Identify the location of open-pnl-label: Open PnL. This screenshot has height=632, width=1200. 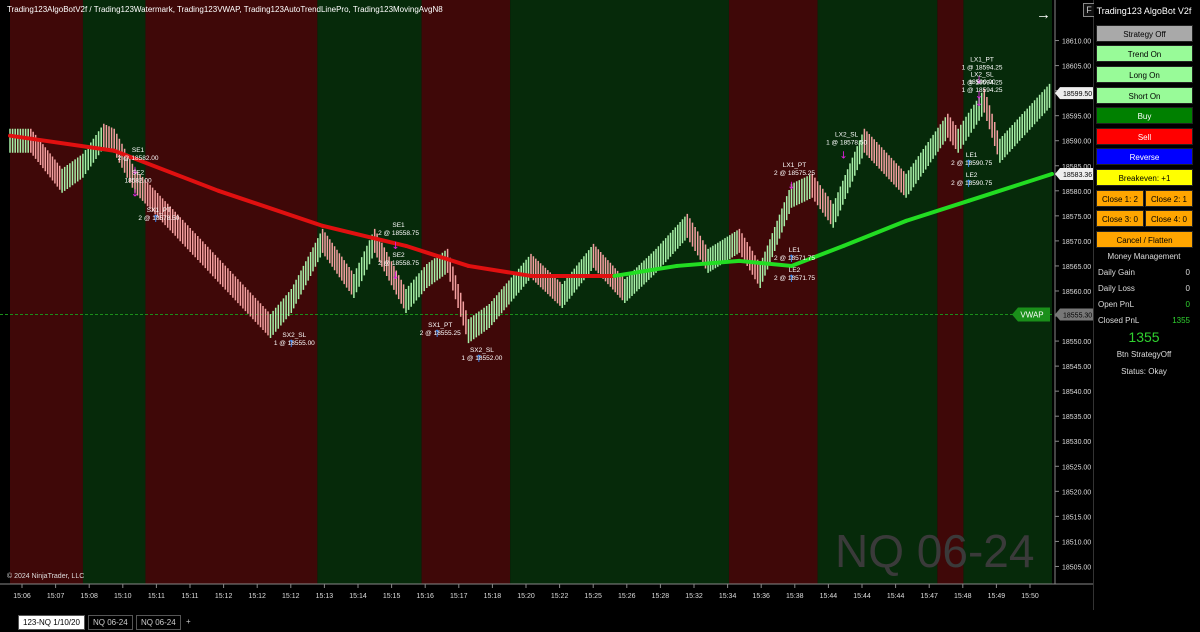
(1116, 304).